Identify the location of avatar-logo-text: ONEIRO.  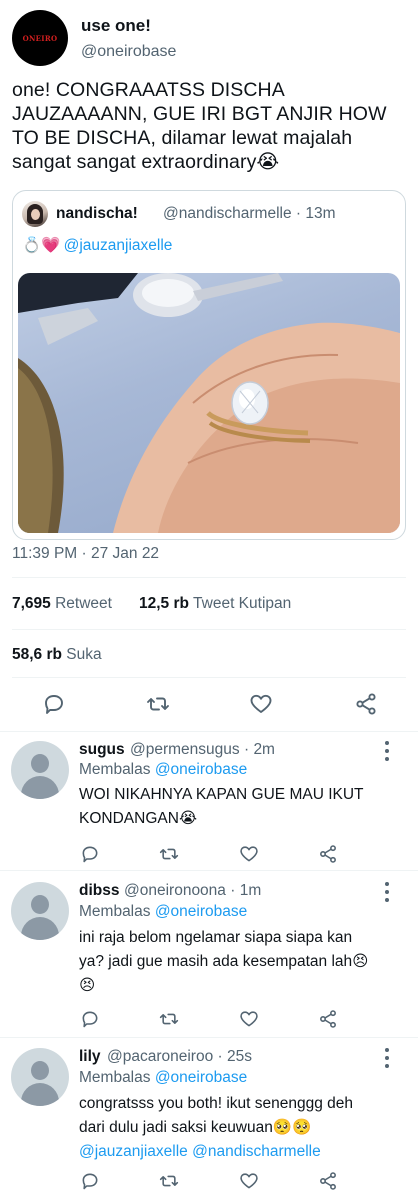
(40, 38).